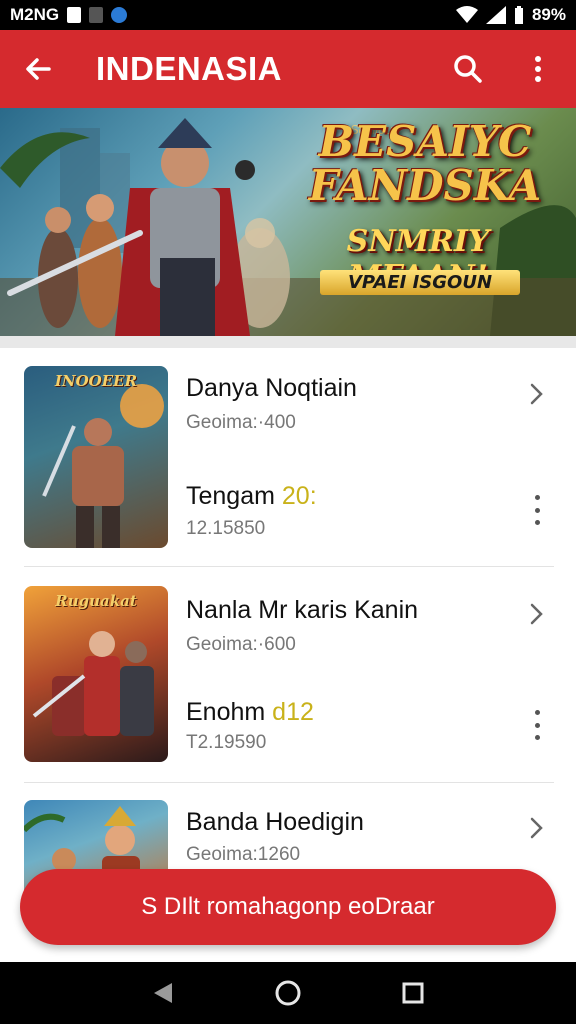 The height and width of the screenshot is (1024, 576). What do you see at coordinates (293, 712) in the screenshot?
I see `subtitle-accent: d12` at bounding box center [293, 712].